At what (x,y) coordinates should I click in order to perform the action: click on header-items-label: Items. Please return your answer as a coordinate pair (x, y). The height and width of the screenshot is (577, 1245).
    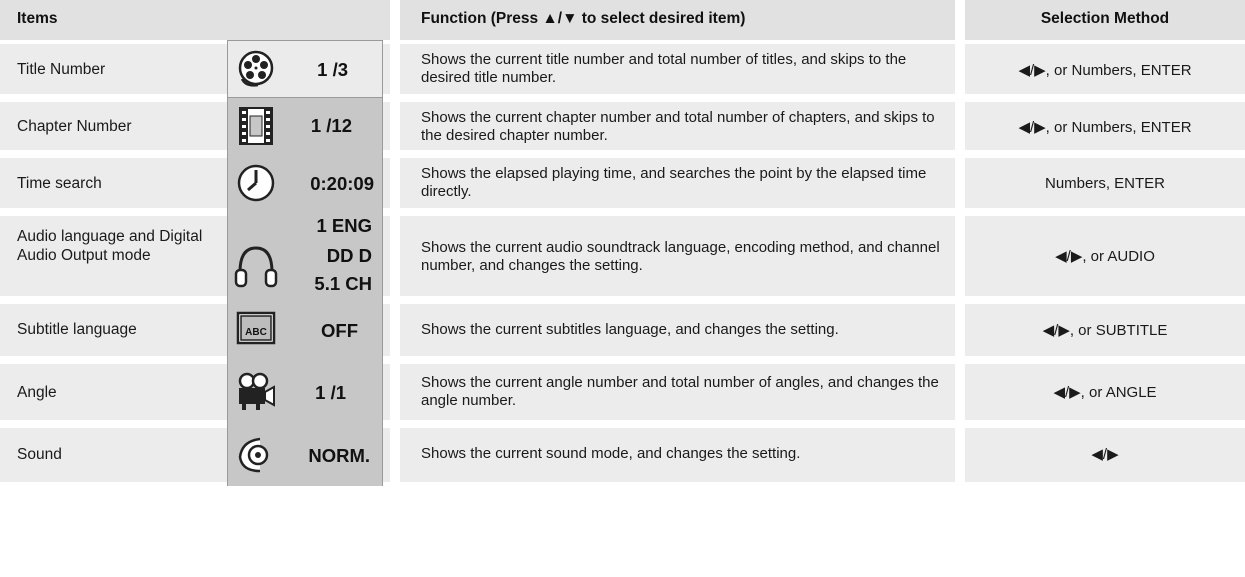
    Looking at the image, I should click on (37, 18).